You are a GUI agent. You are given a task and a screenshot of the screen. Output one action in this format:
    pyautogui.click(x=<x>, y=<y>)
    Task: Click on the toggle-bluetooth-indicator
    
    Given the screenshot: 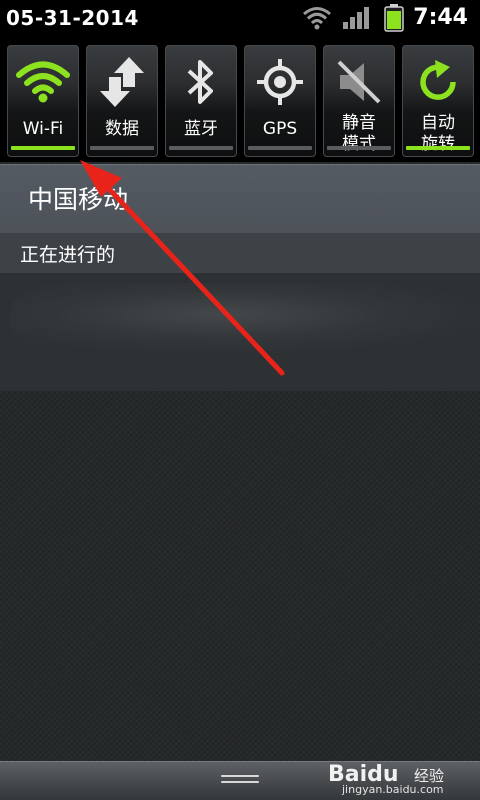 What is the action you would take?
    pyautogui.click(x=201, y=148)
    